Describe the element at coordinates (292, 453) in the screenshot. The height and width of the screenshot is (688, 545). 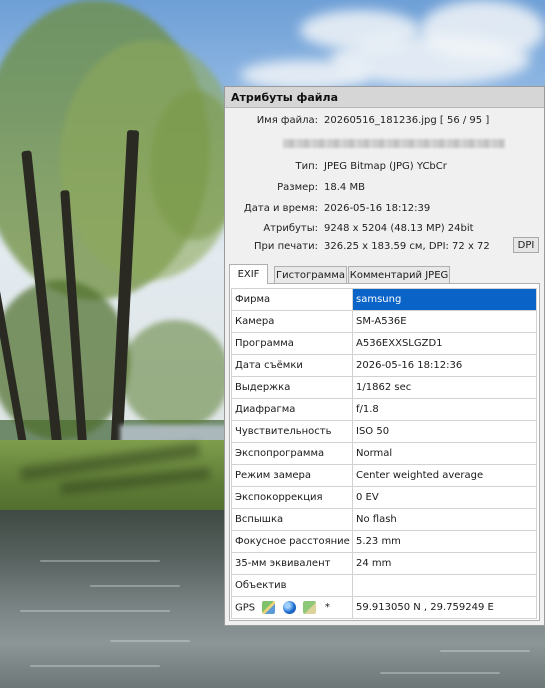
I see `exif-key: Экспопрограмма` at that location.